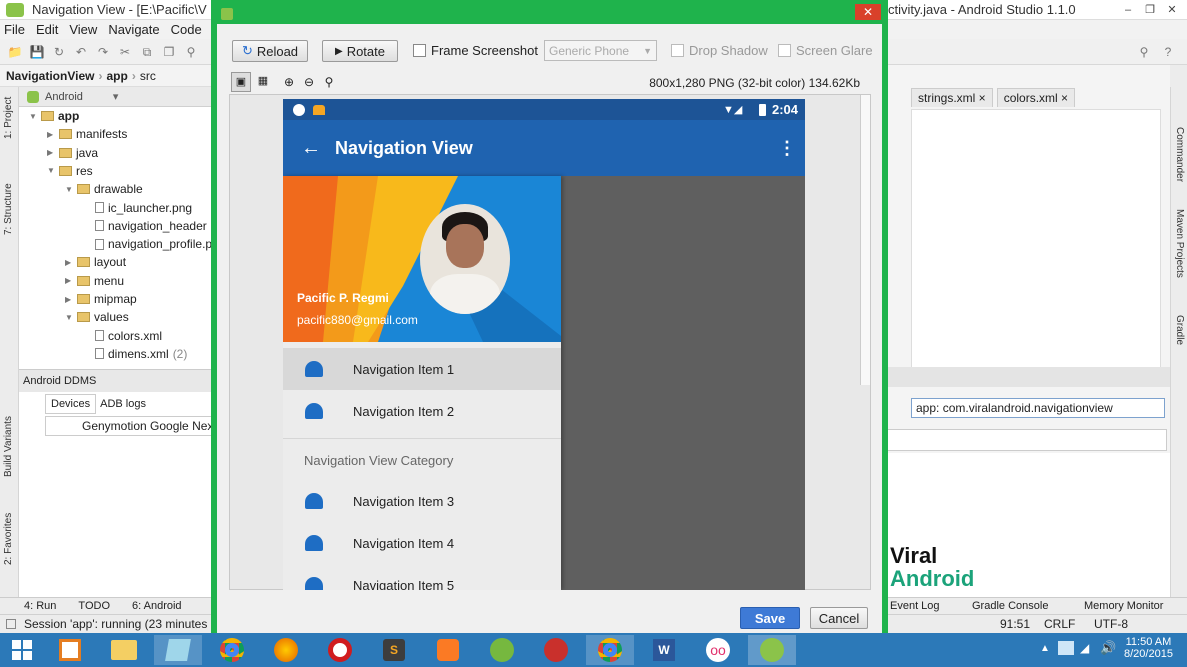 The image size is (1187, 667). I want to click on flickr-icon: oo, so click(718, 650).